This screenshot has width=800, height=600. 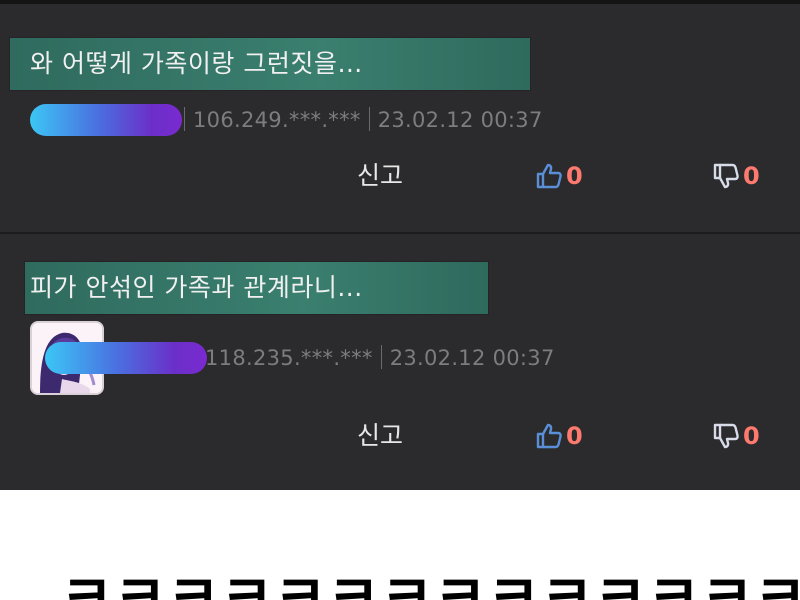 What do you see at coordinates (277, 120) in the screenshot?
I see `ip-address: 106.249.***.***` at bounding box center [277, 120].